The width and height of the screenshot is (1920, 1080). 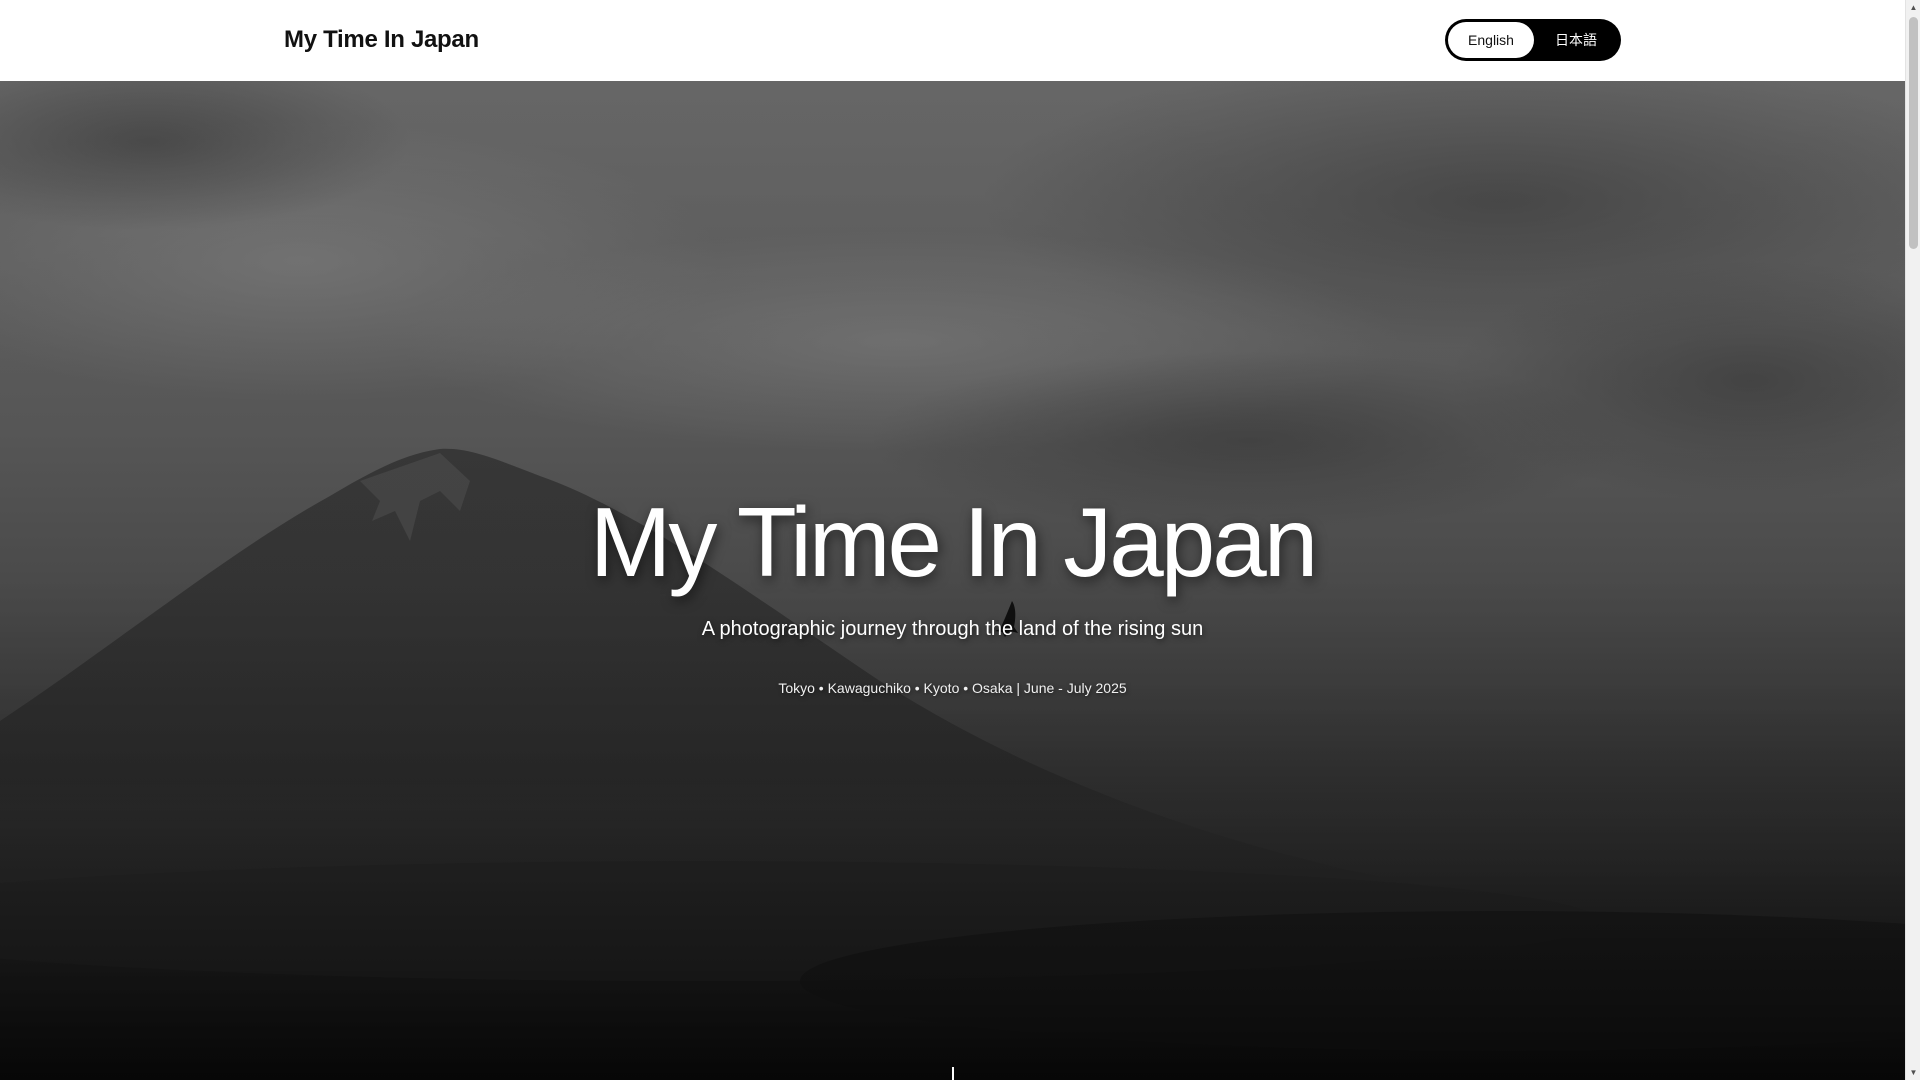 I want to click on scroll-down-indicator, so click(x=953, y=1073).